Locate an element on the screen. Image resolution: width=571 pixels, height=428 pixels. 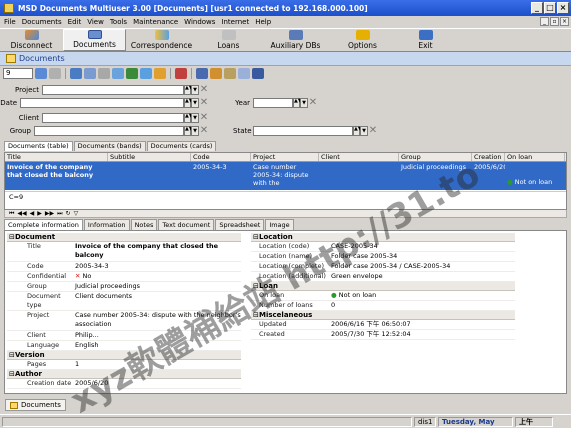
group-clear-icon: ✕ is located at coordinates (204, 130).